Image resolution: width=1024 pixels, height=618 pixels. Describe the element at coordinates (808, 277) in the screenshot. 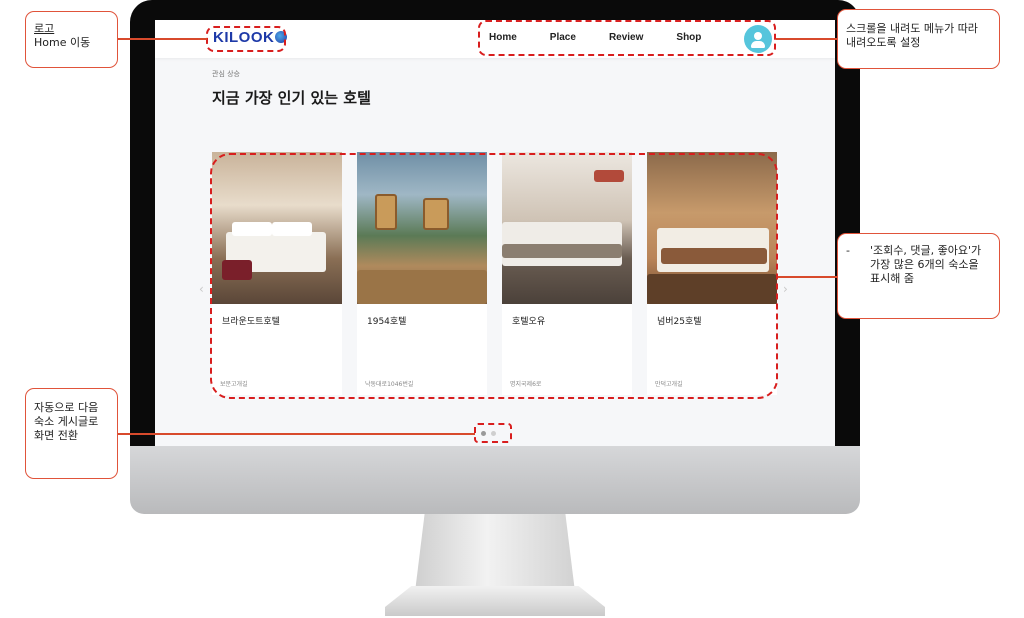

I see `connector-cards` at that location.